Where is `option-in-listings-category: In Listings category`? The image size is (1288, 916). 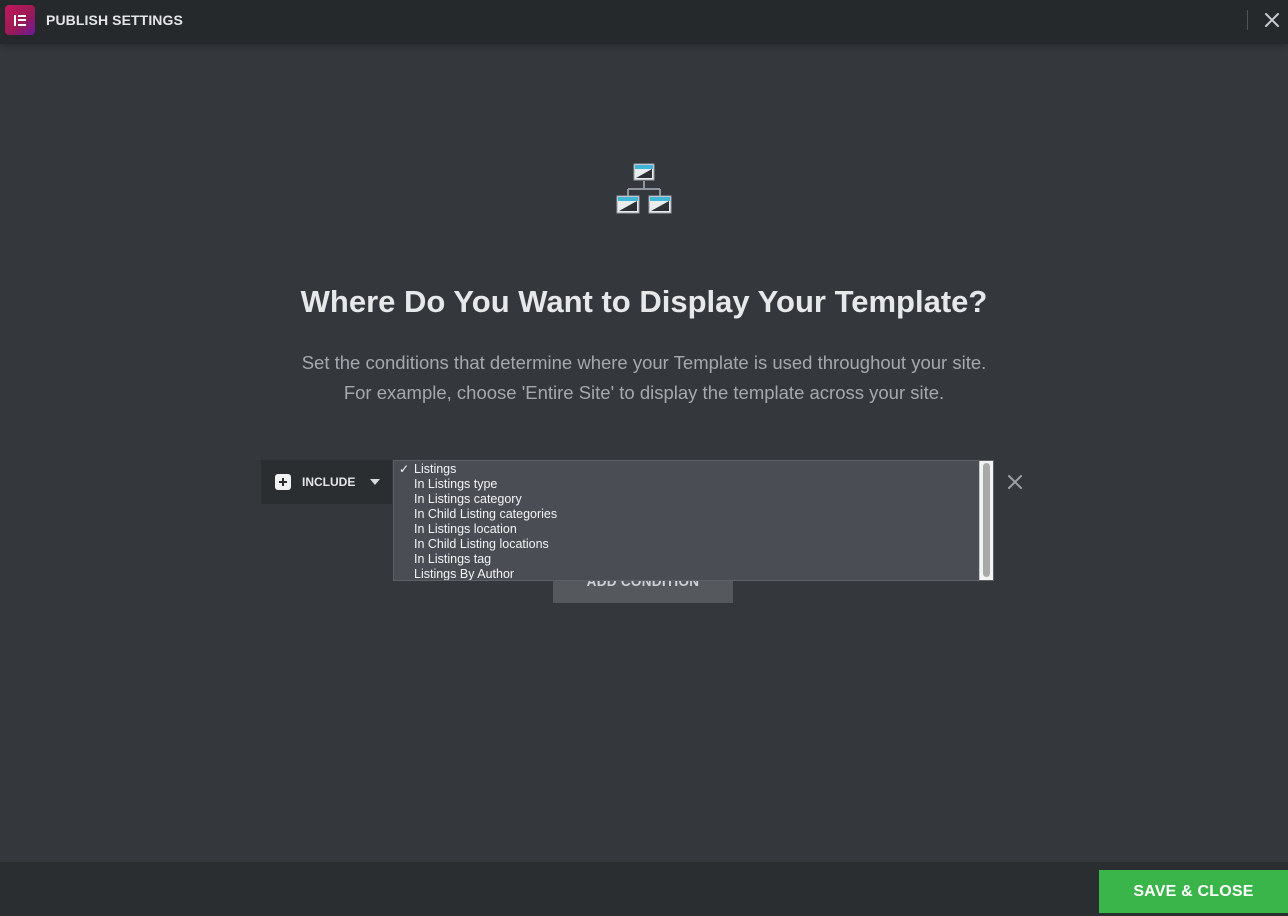 option-in-listings-category: In Listings category is located at coordinates (693, 499).